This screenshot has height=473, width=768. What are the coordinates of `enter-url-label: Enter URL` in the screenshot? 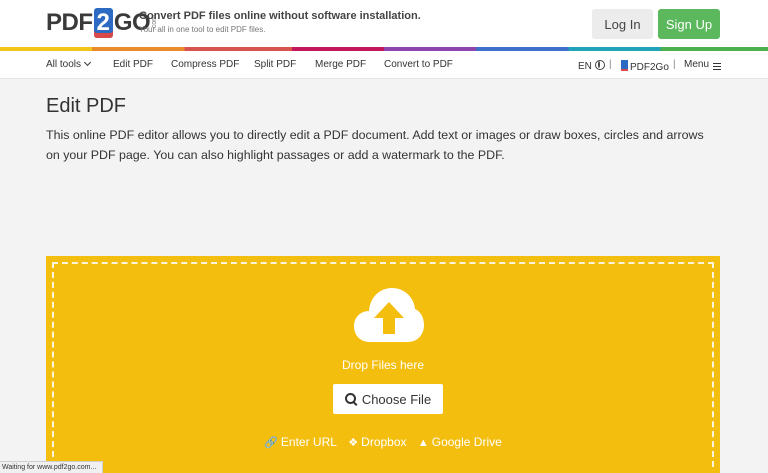 It's located at (308, 442).